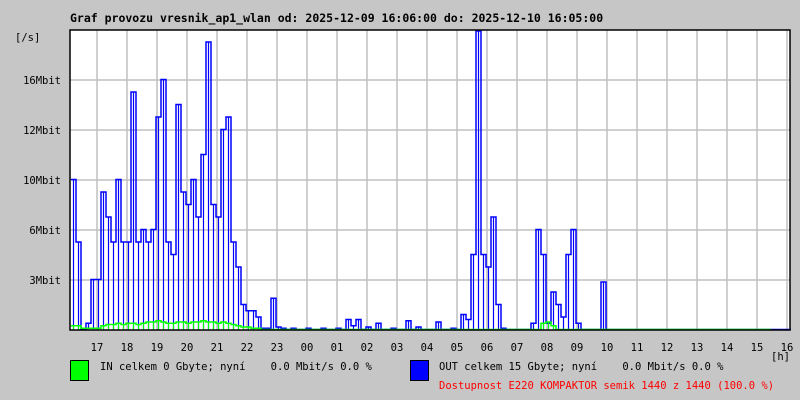 The image size is (800, 400). I want to click on x-tick-label: 16, so click(787, 348).